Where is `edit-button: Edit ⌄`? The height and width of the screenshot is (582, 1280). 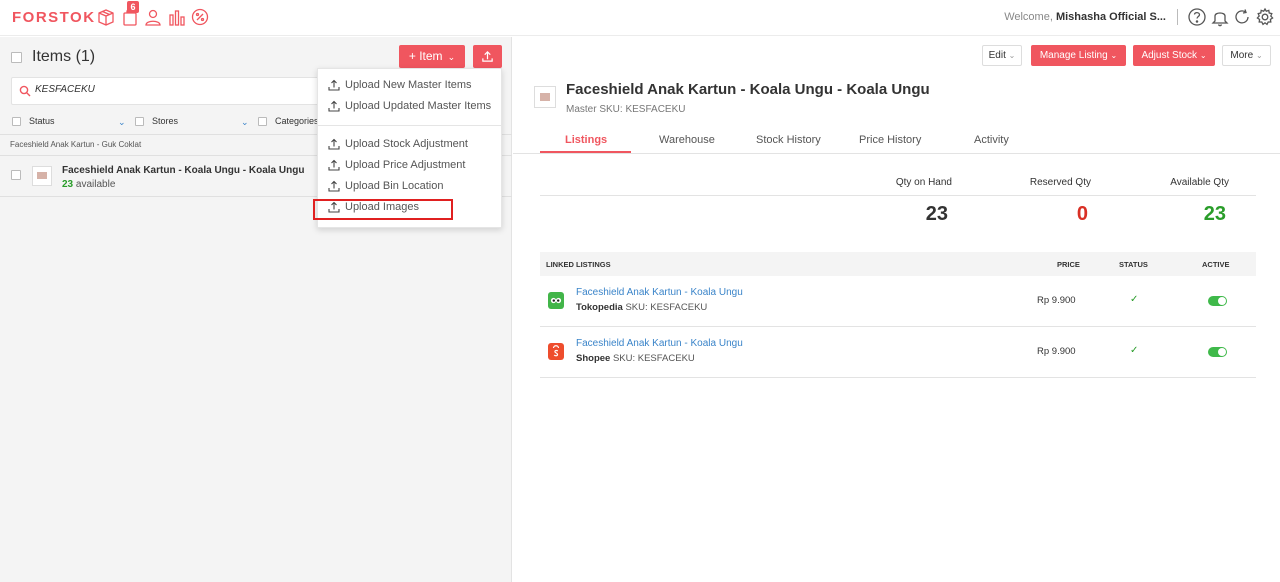
edit-button: Edit ⌄ is located at coordinates (1002, 55).